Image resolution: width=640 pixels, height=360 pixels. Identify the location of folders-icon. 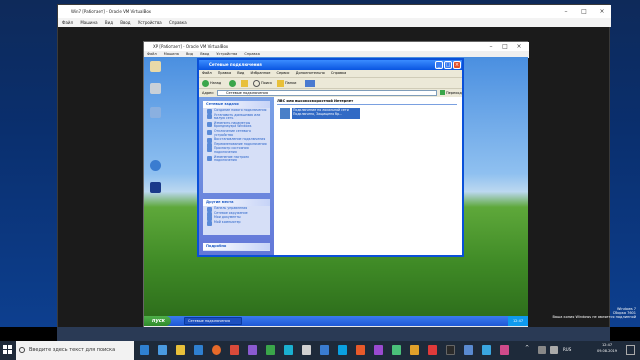
(280, 83).